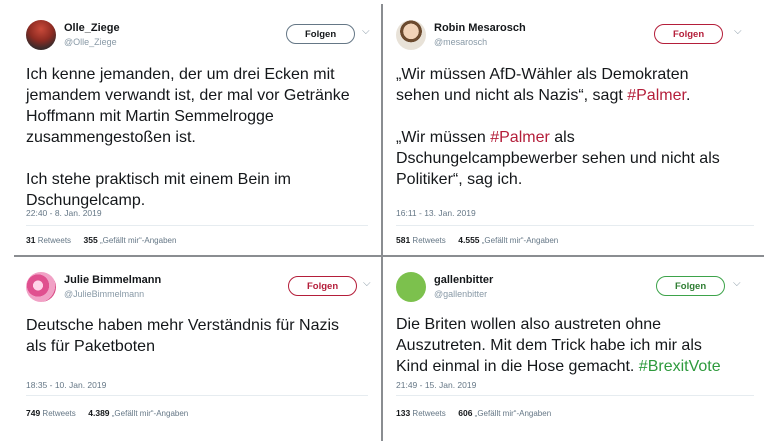 The height and width of the screenshot is (445, 768). I want to click on tweet-text-fragment: sehen und nicht als Nazis“, sagt, so click(512, 95).